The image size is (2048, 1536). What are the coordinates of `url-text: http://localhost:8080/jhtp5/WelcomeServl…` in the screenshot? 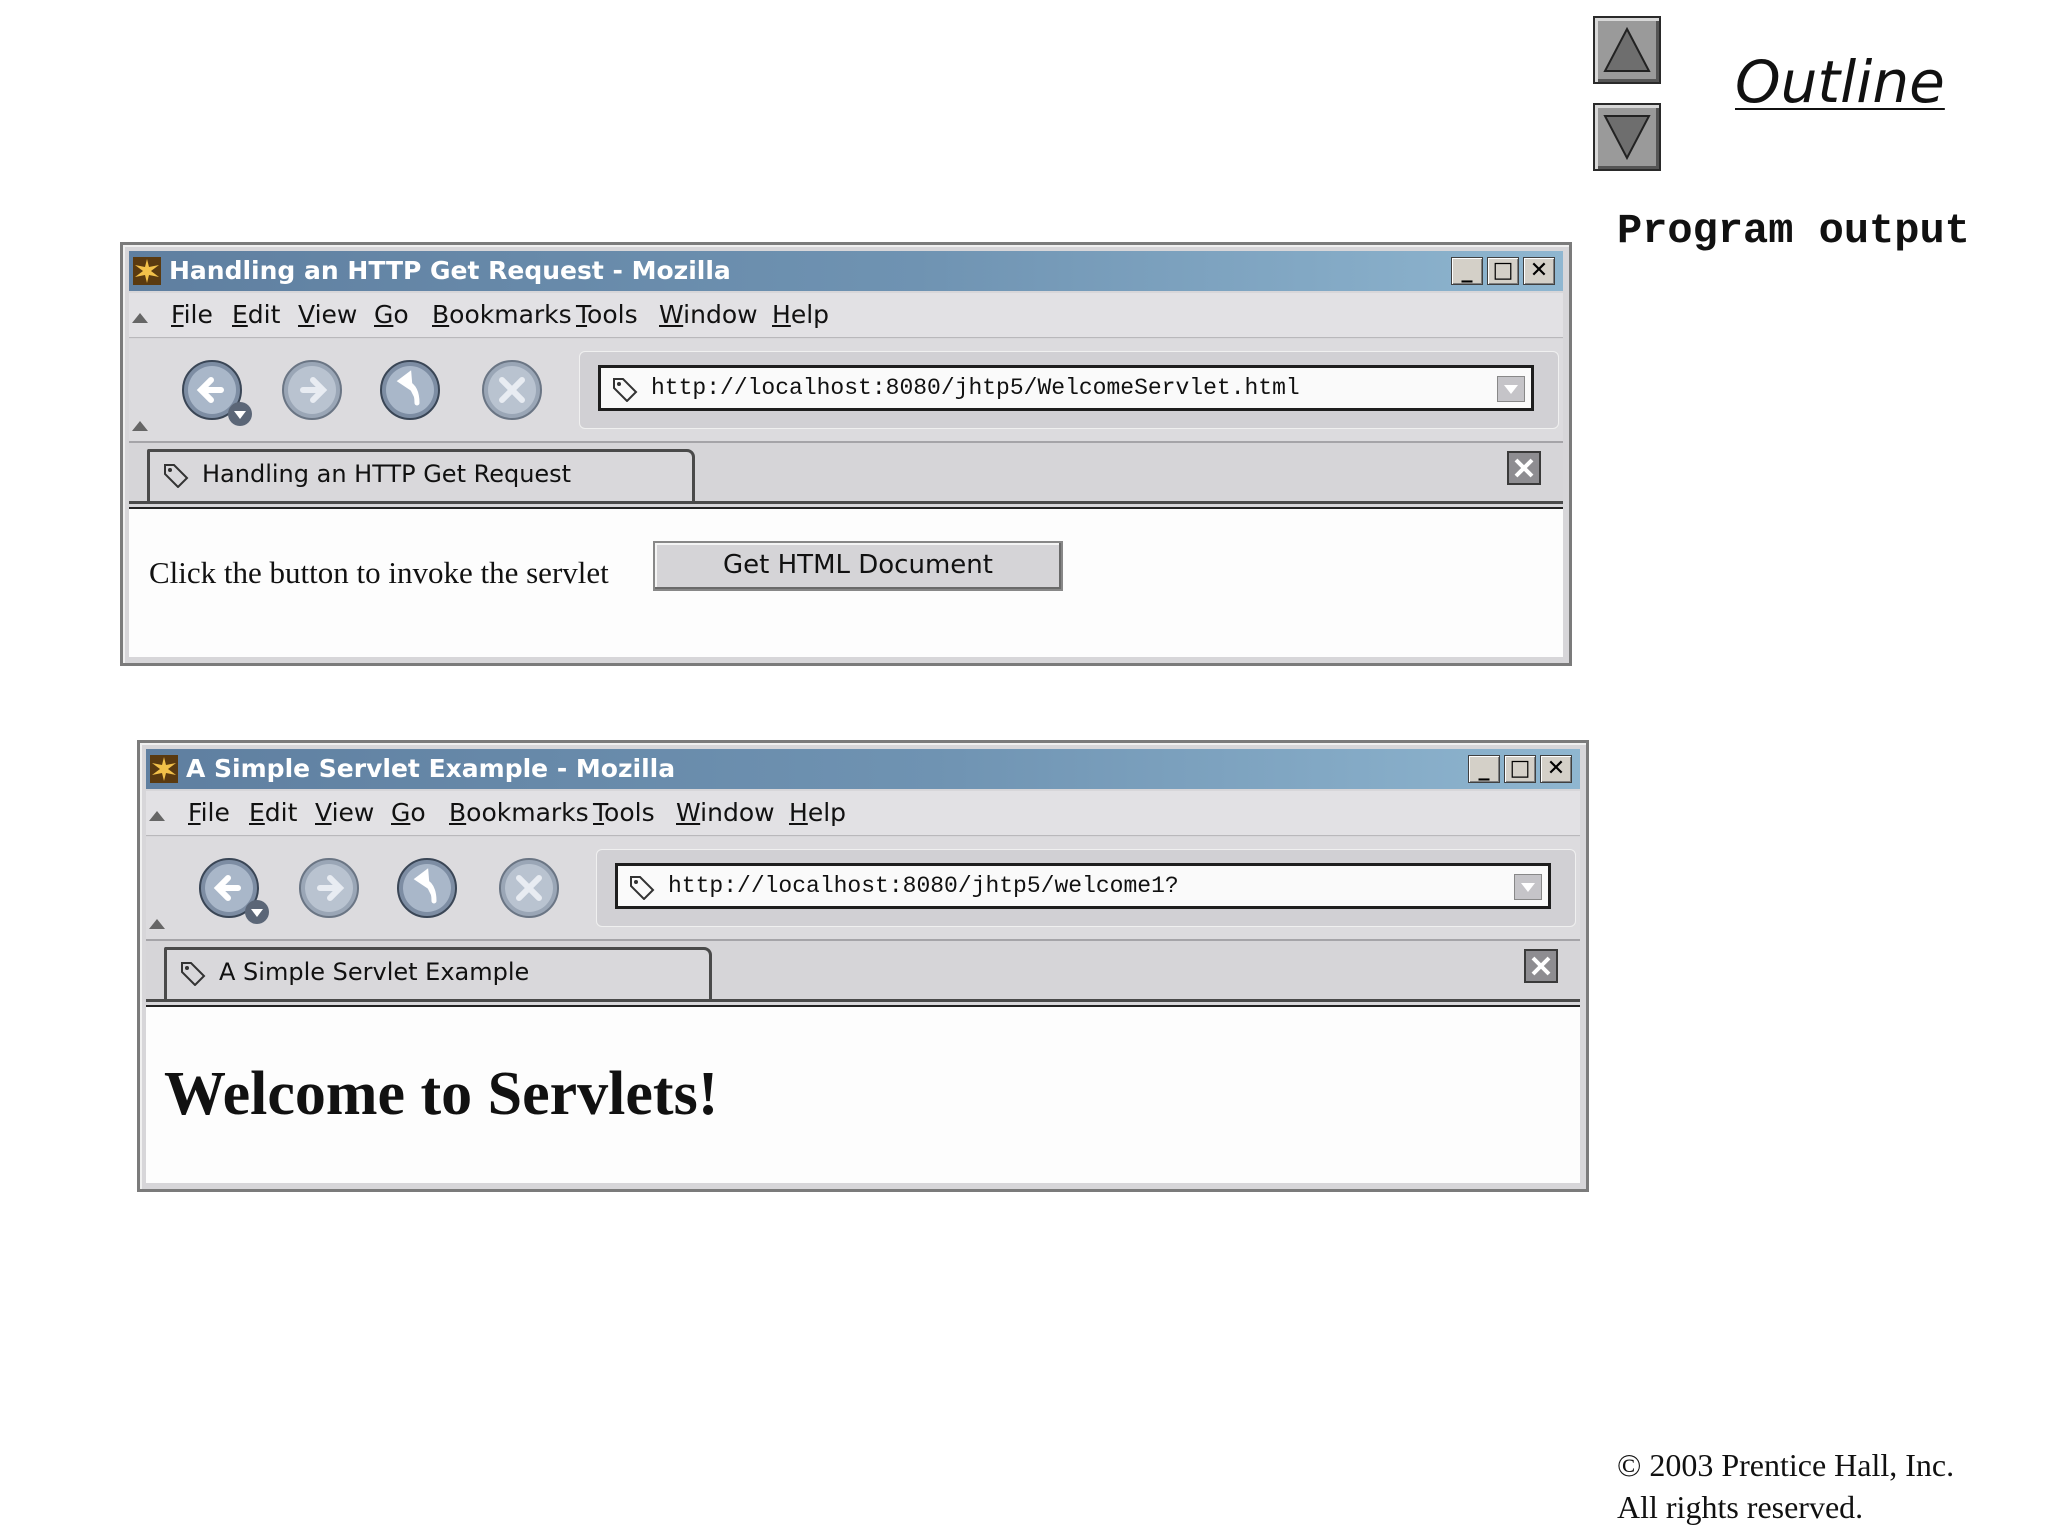 It's located at (975, 388).